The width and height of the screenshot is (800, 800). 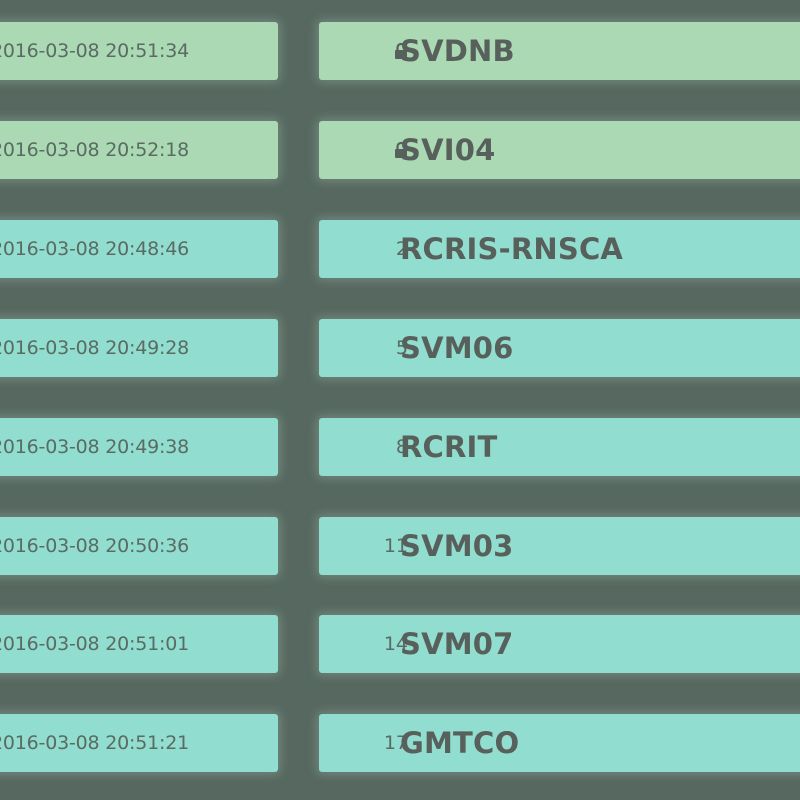 I want to click on list-item: 2016-03-08 20:48:46 2 RCRIS-RNSCA, so click(x=400, y=250).